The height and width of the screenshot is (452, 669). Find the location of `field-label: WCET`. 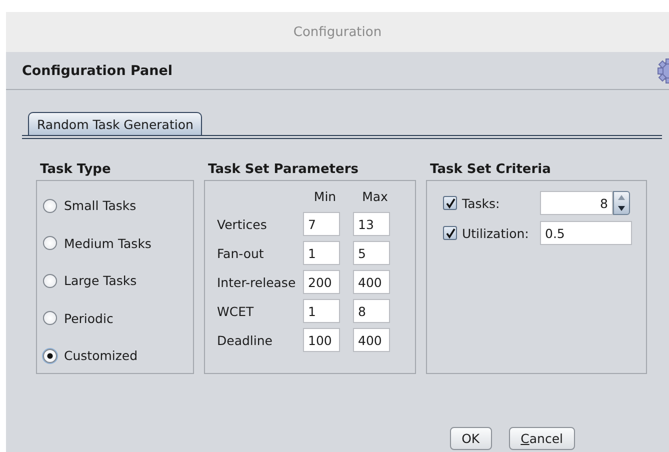

field-label: WCET is located at coordinates (236, 311).